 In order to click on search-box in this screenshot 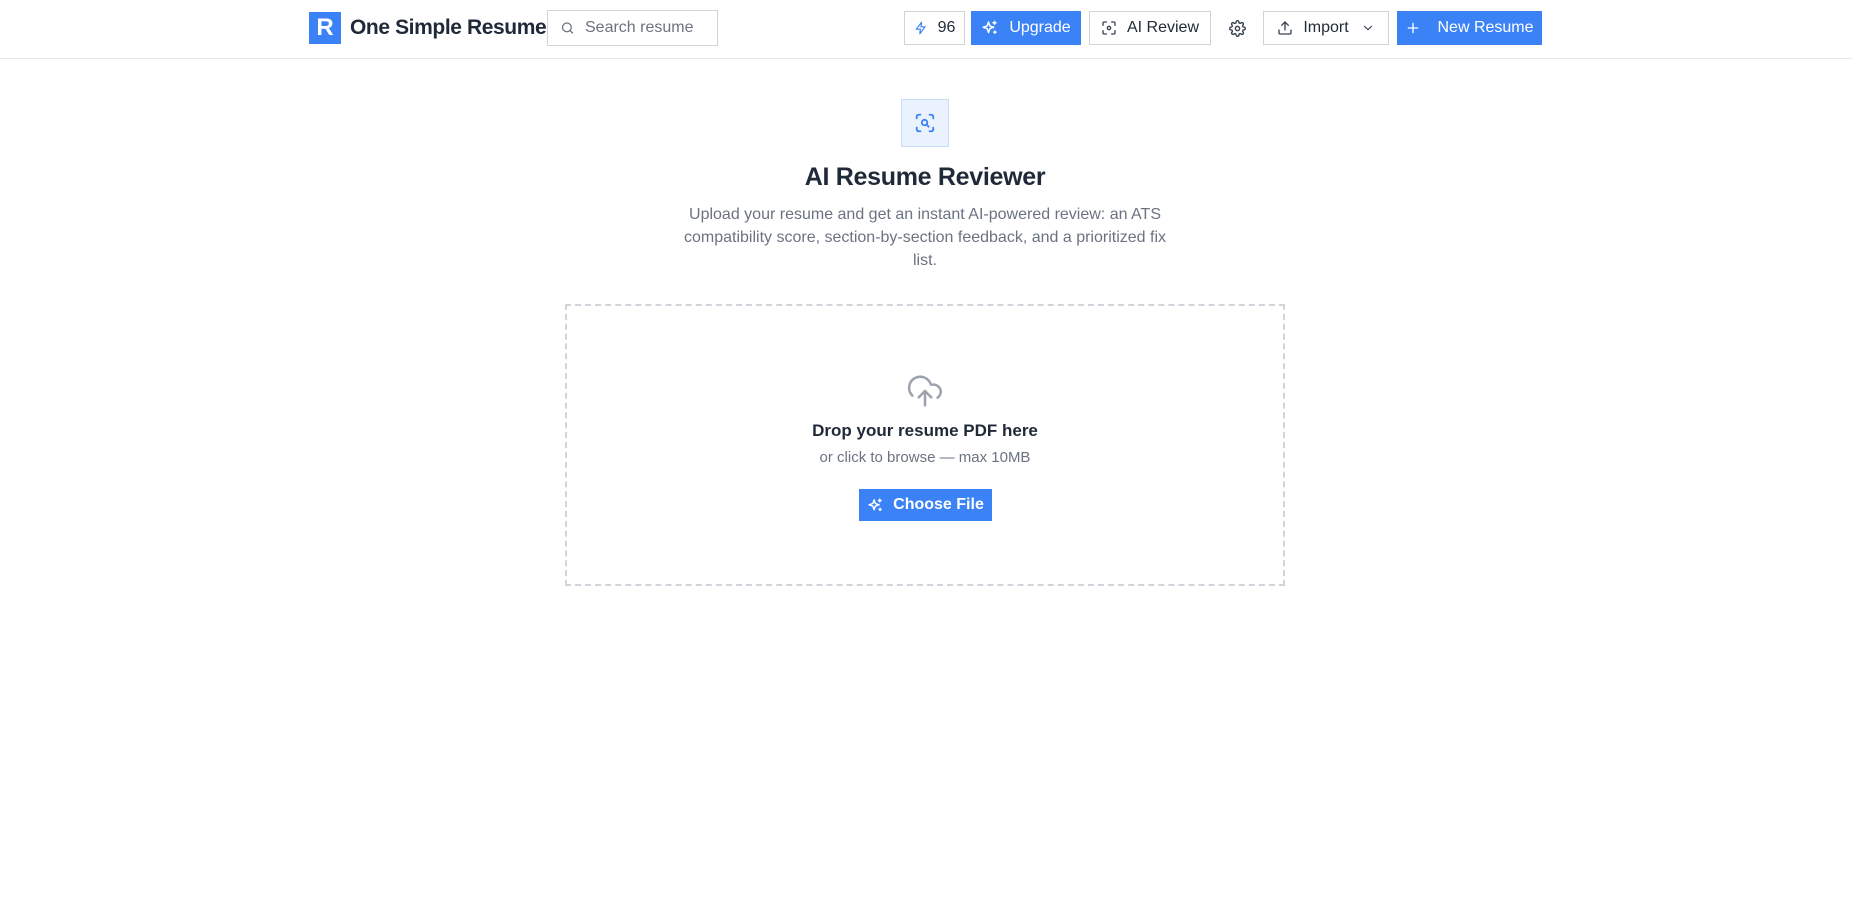, I will do `click(632, 28)`.